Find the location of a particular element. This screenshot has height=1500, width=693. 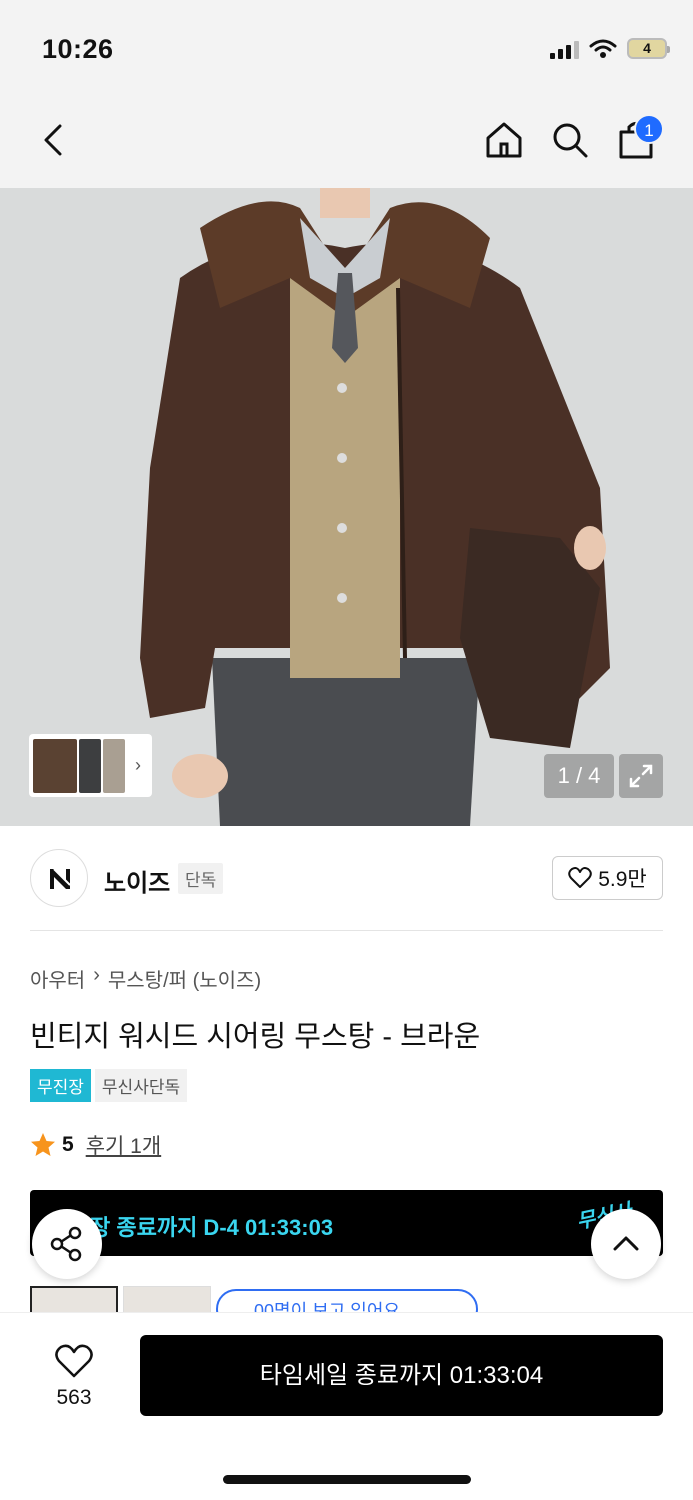

back-icon is located at coordinates (54, 140).